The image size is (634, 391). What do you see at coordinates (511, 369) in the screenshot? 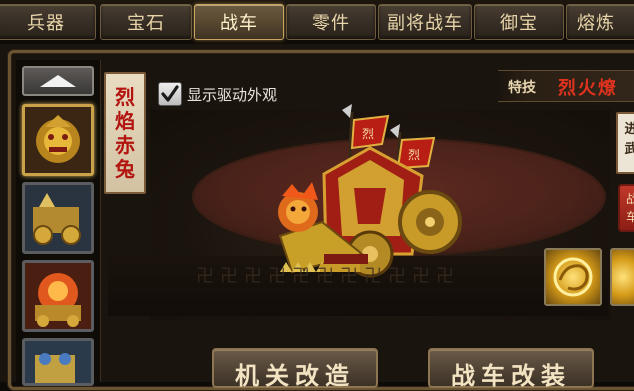
I see `chariot-refit-button: 战车改装` at bounding box center [511, 369].